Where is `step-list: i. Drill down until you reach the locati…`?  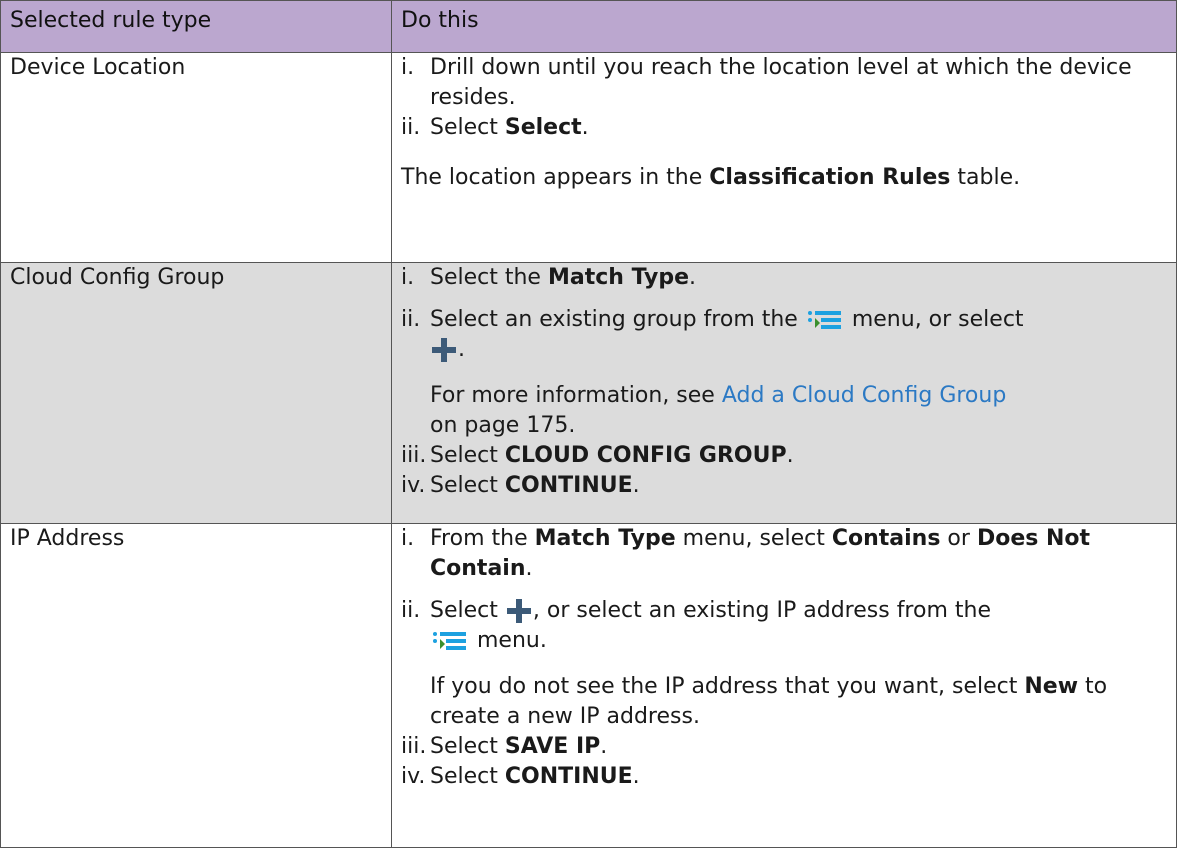 step-list: i. Drill down until you reach the locati… is located at coordinates (784, 98).